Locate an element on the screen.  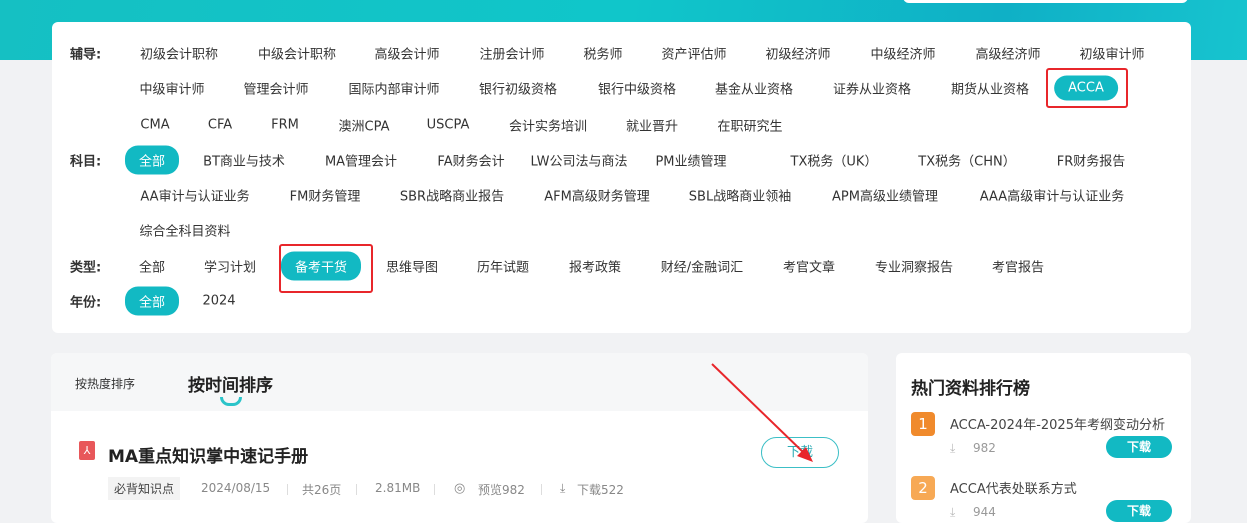
tutoring-filter-option: CFA is located at coordinates (220, 125).